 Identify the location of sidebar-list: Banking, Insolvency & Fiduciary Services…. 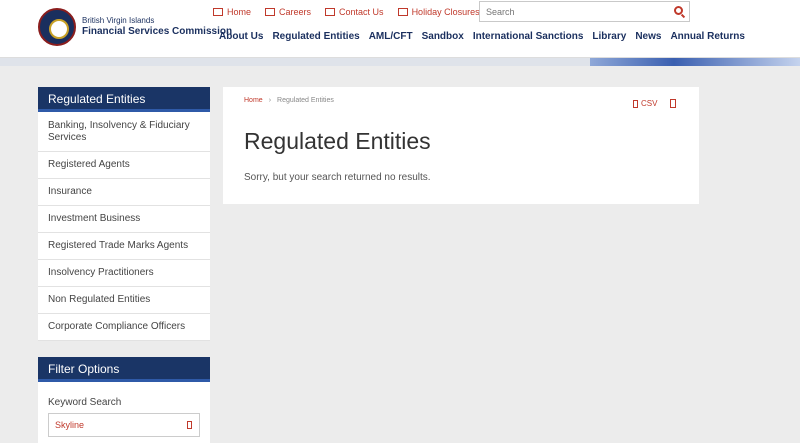
(124, 226).